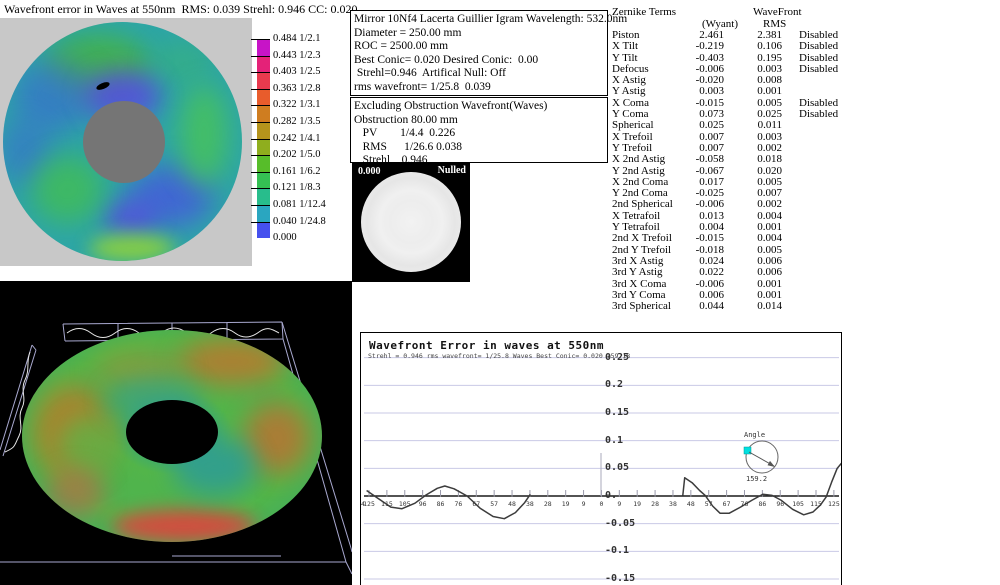 The height and width of the screenshot is (585, 1000). Describe the element at coordinates (297, 105) in the screenshot. I see `scale-label: 0.322 1/3.1` at that location.